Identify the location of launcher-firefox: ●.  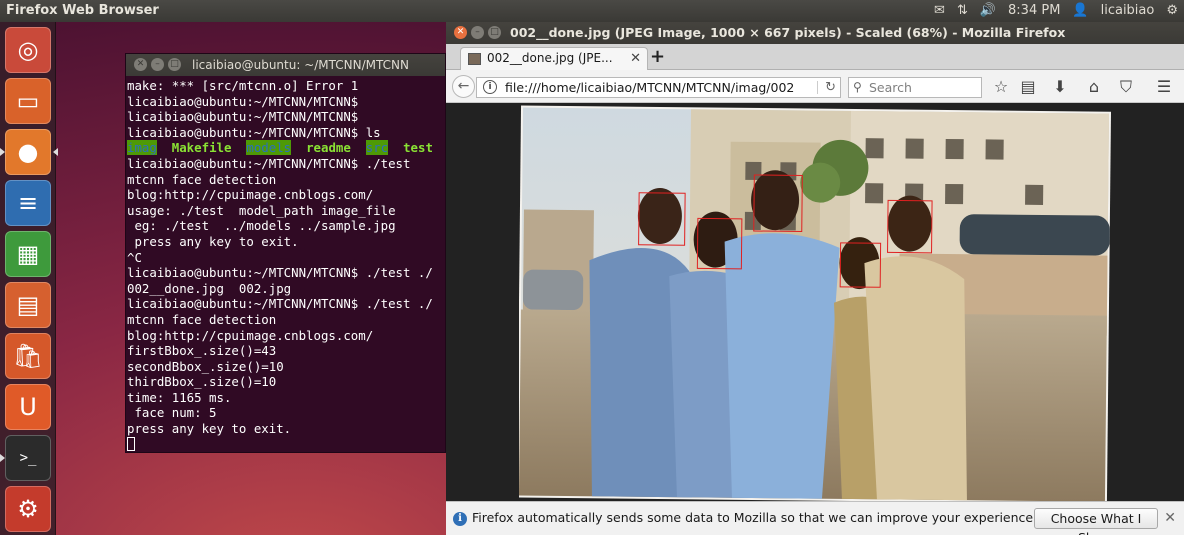
(29, 152).